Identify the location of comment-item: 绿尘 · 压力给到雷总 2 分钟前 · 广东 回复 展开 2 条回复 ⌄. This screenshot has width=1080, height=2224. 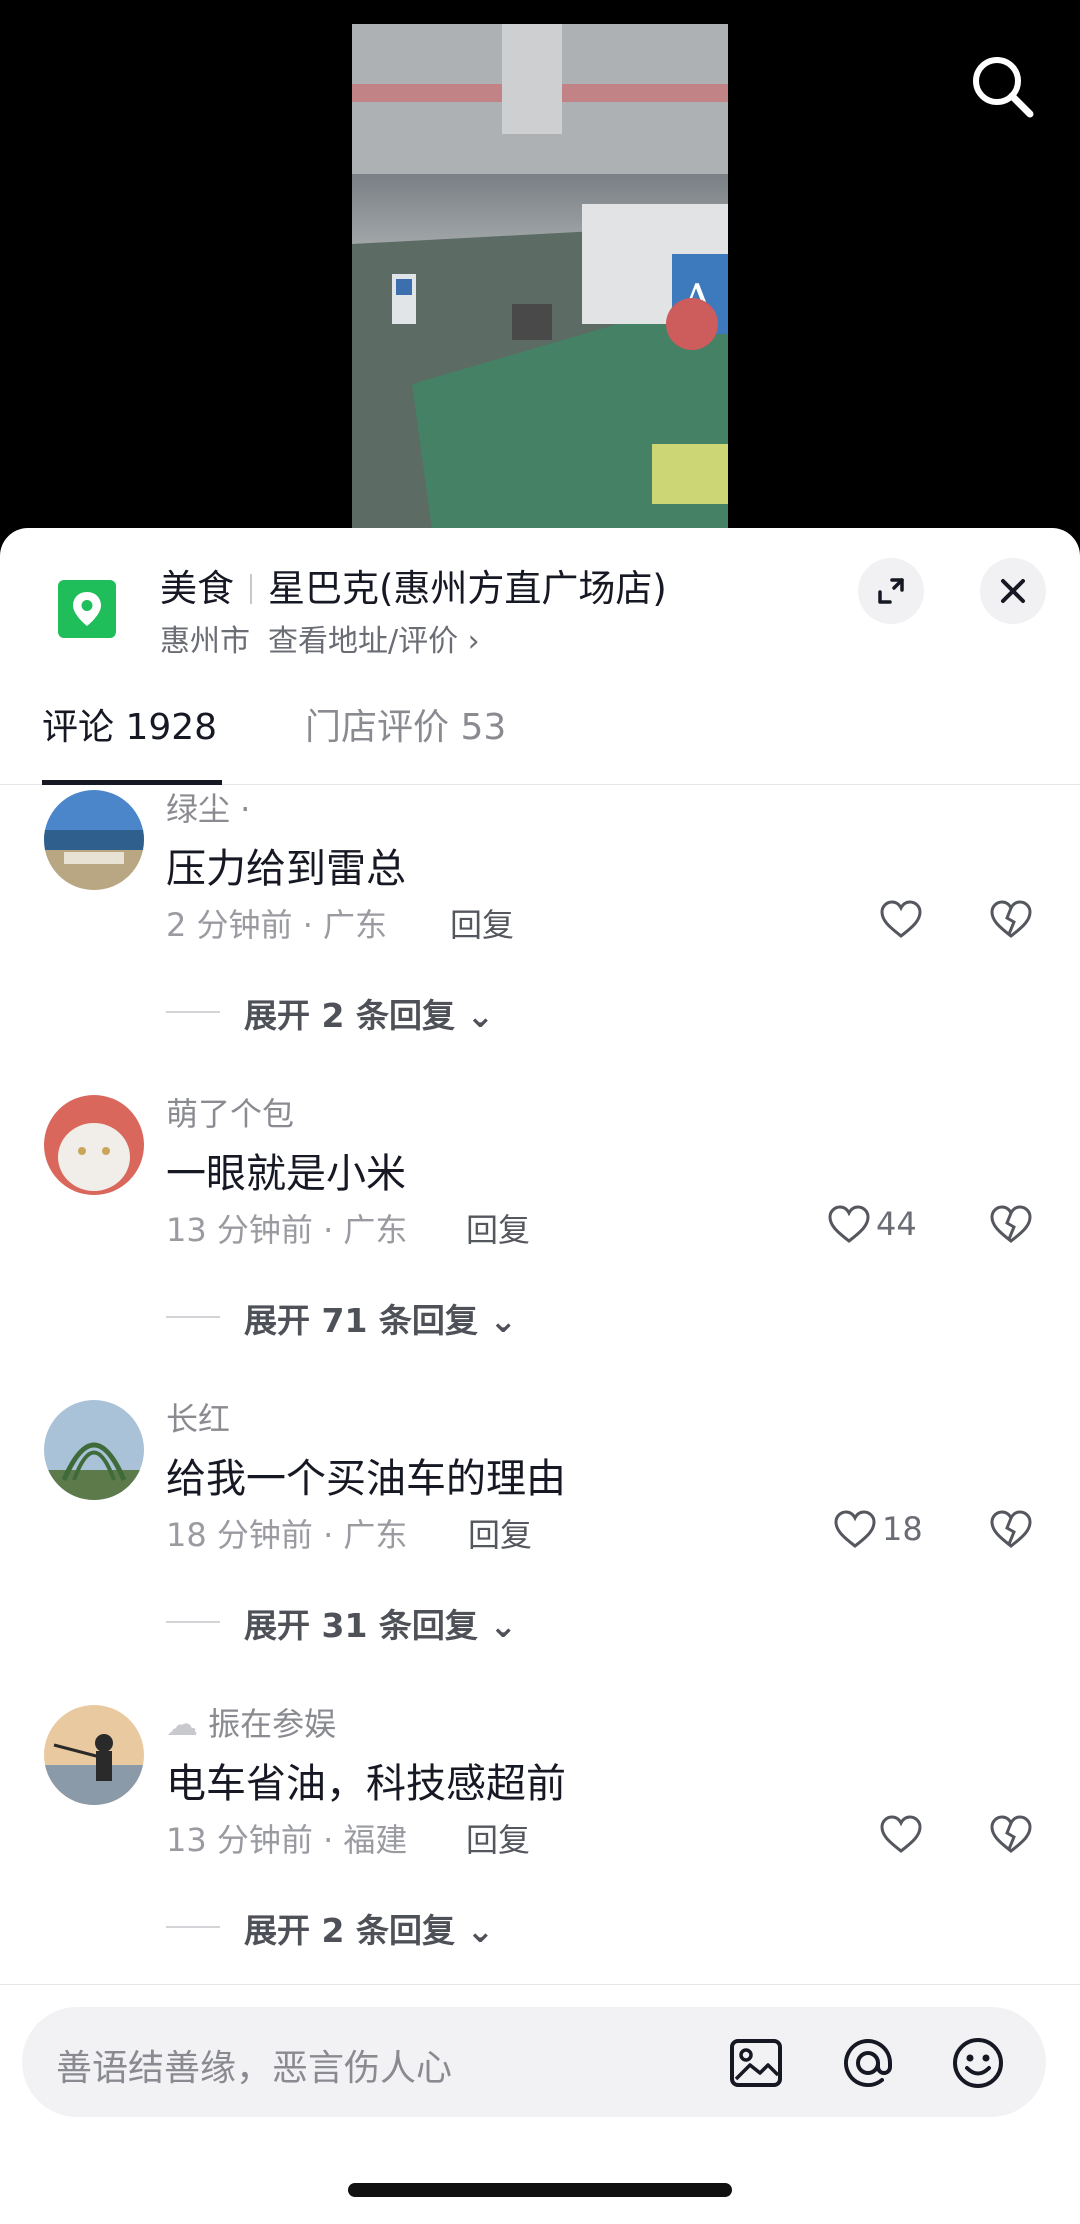
(540, 936).